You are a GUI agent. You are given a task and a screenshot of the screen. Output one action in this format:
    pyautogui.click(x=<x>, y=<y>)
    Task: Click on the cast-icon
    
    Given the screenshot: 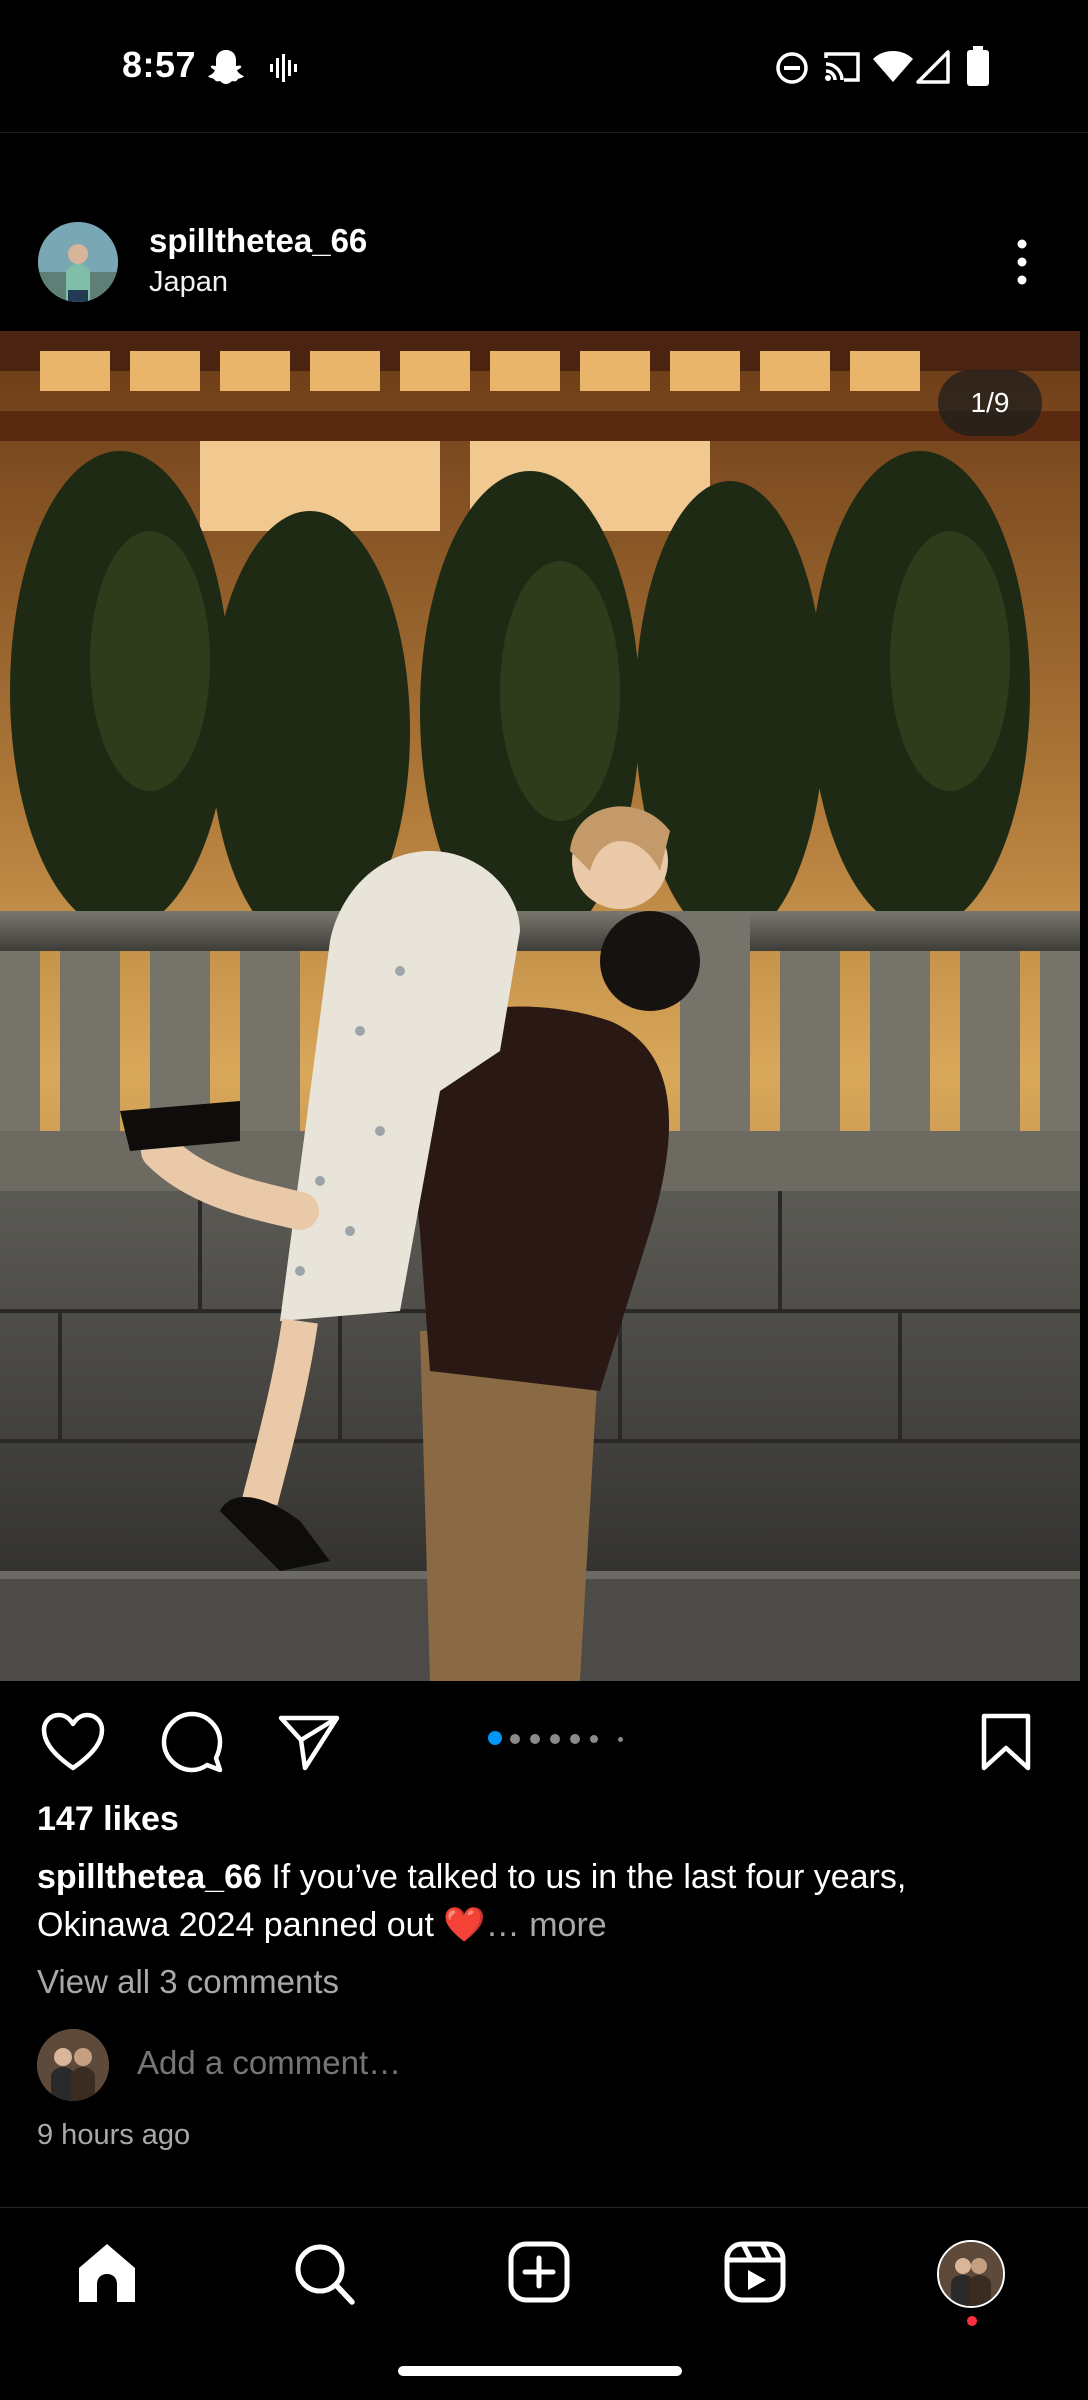 What is the action you would take?
    pyautogui.click(x=842, y=67)
    